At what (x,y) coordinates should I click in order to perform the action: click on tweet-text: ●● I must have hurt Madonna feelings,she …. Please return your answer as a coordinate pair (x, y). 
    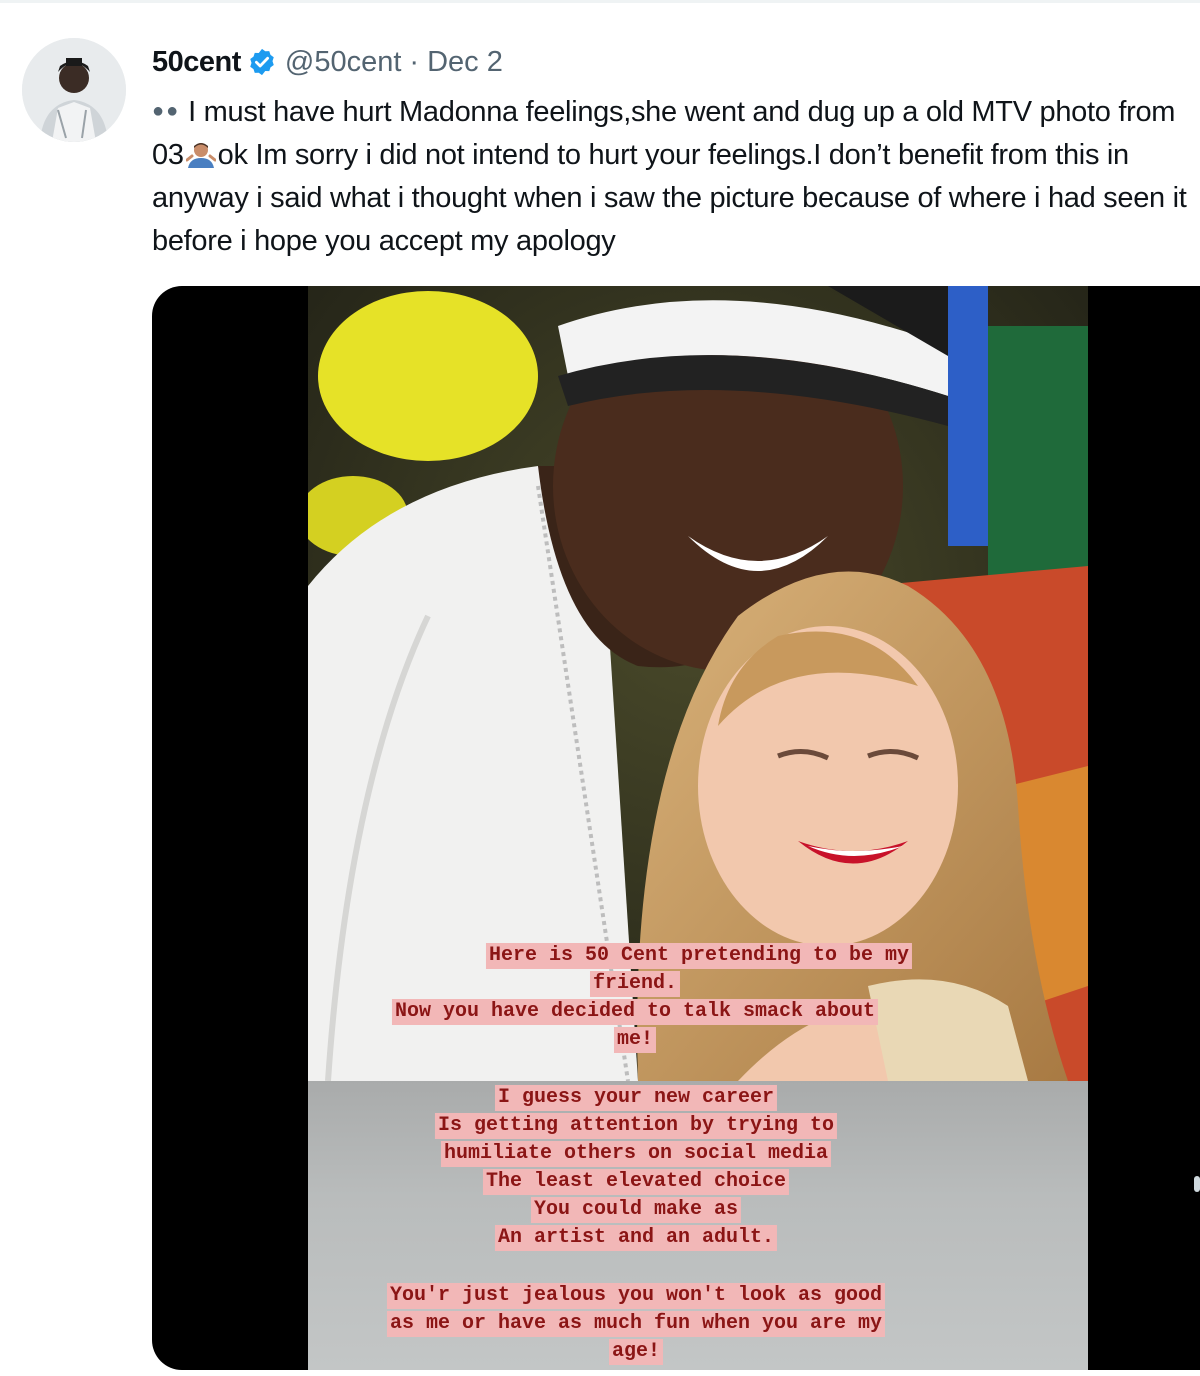
    Looking at the image, I should click on (672, 176).